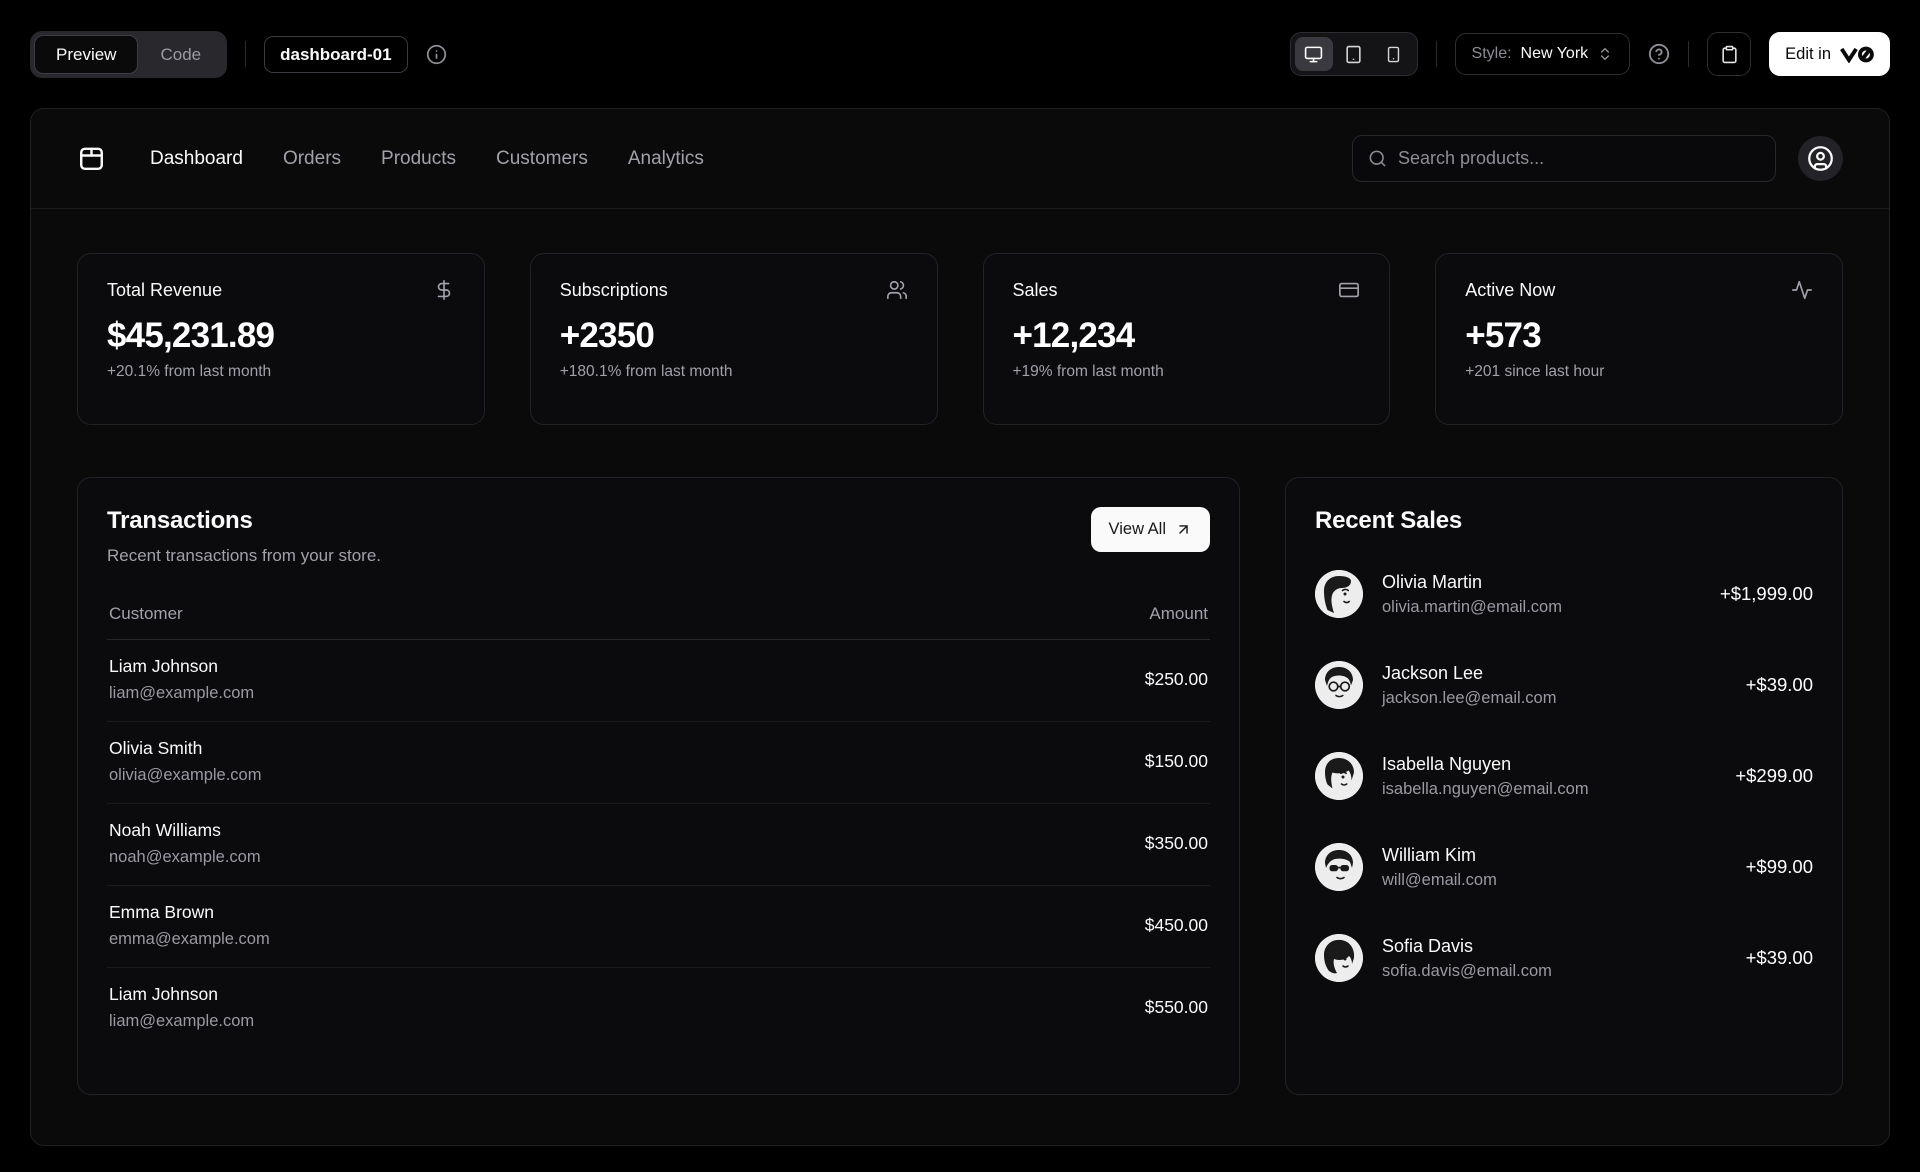 Image resolution: width=1920 pixels, height=1172 pixels. Describe the element at coordinates (165, 830) in the screenshot. I see `customer-name: Noah Williams` at that location.